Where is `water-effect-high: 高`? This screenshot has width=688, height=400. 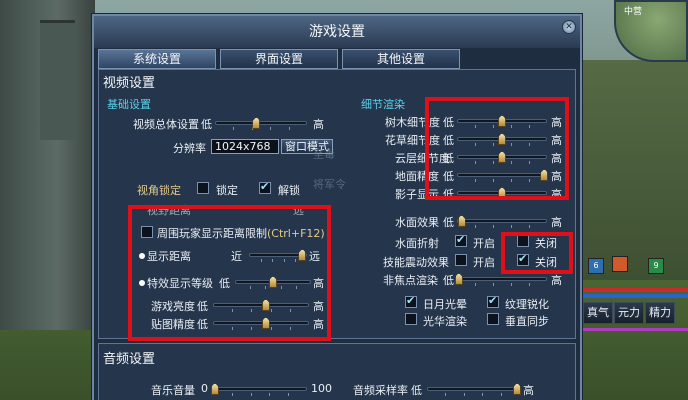
water-effect-high: 高 is located at coordinates (556, 222).